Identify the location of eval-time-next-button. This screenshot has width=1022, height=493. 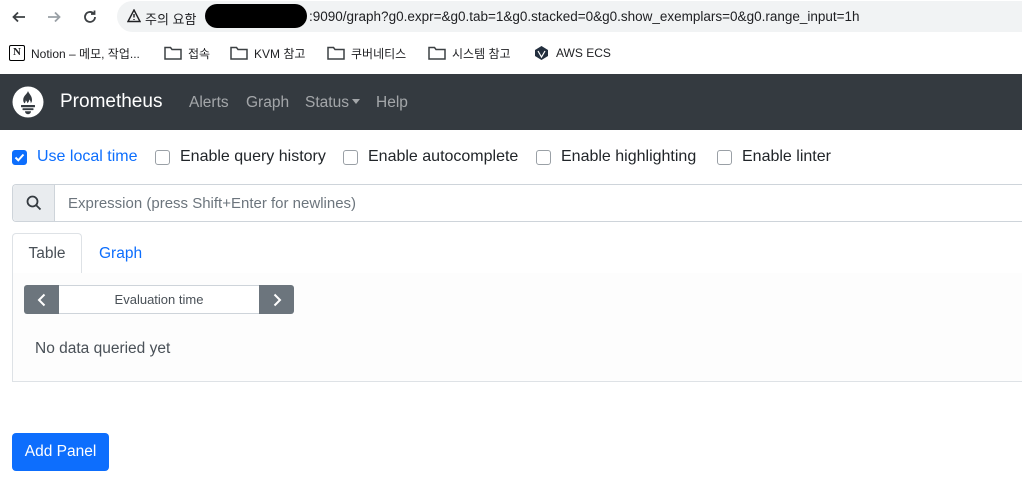
(276, 299).